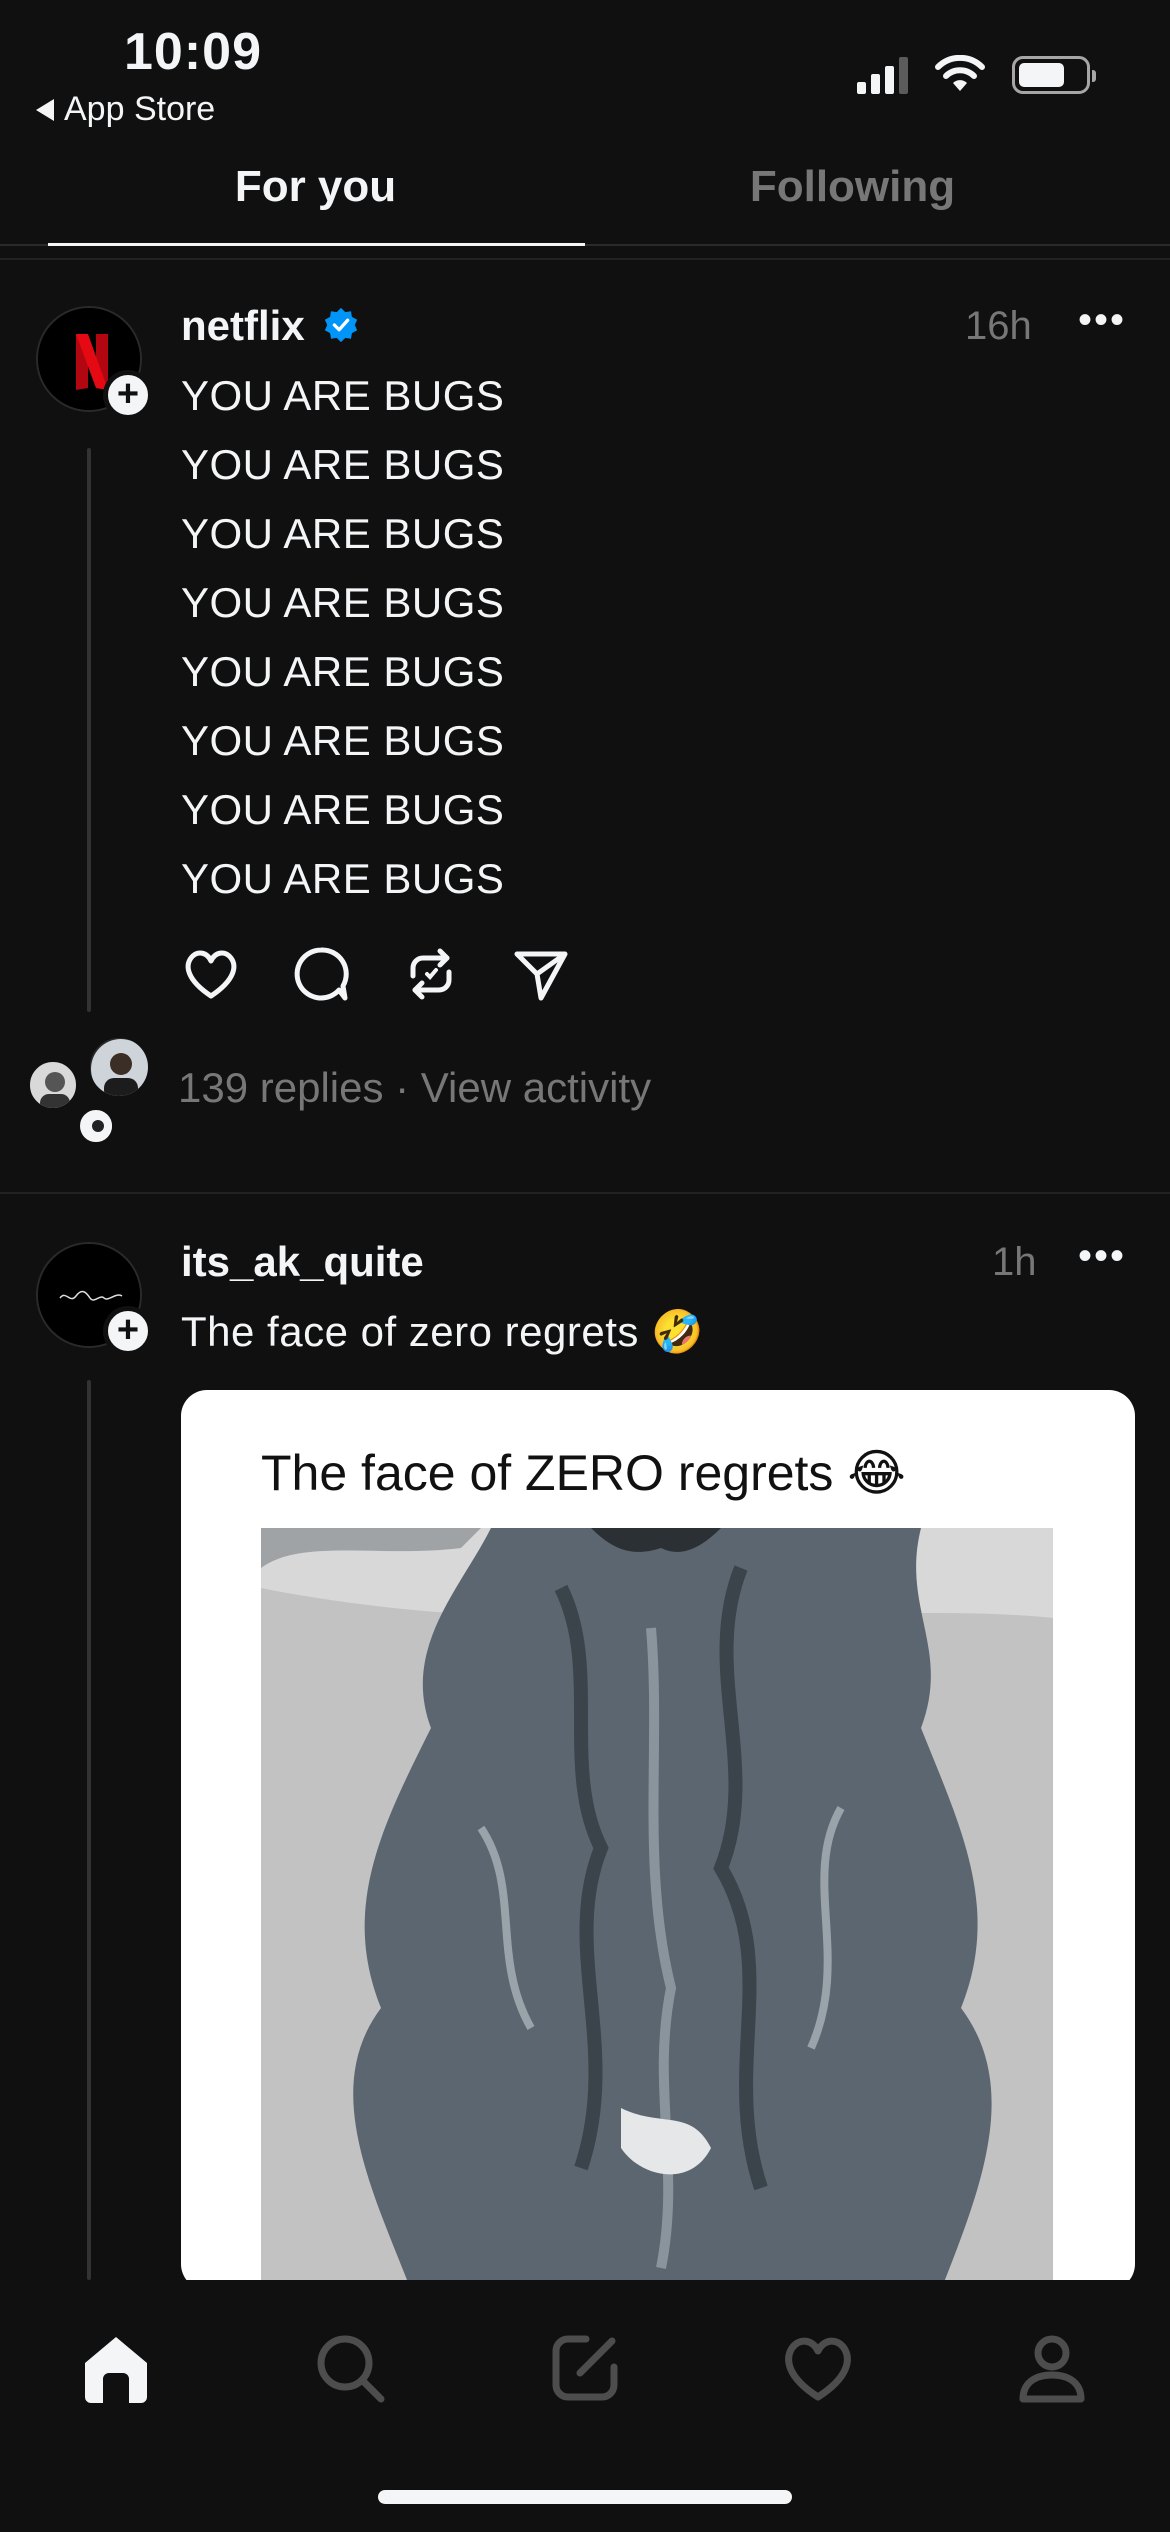  Describe the element at coordinates (960, 73) in the screenshot. I see `wifi-icon` at that location.